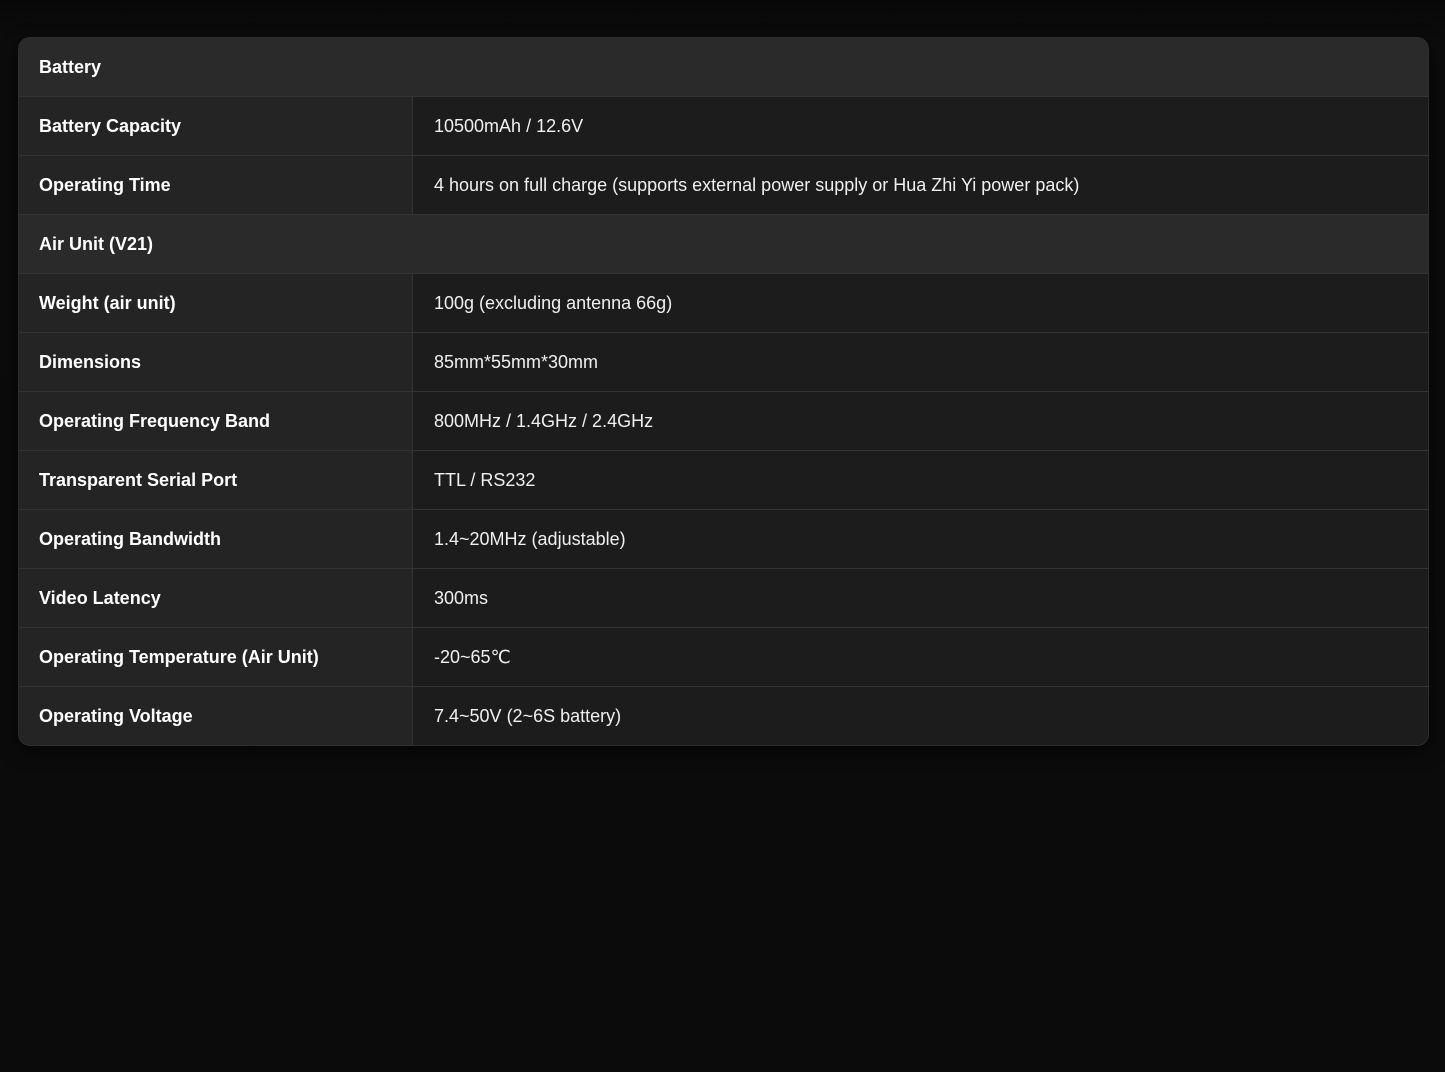 The image size is (1445, 1072). Describe the element at coordinates (920, 716) in the screenshot. I see `spec-value: 7.4~50V (2~6S battery)` at that location.